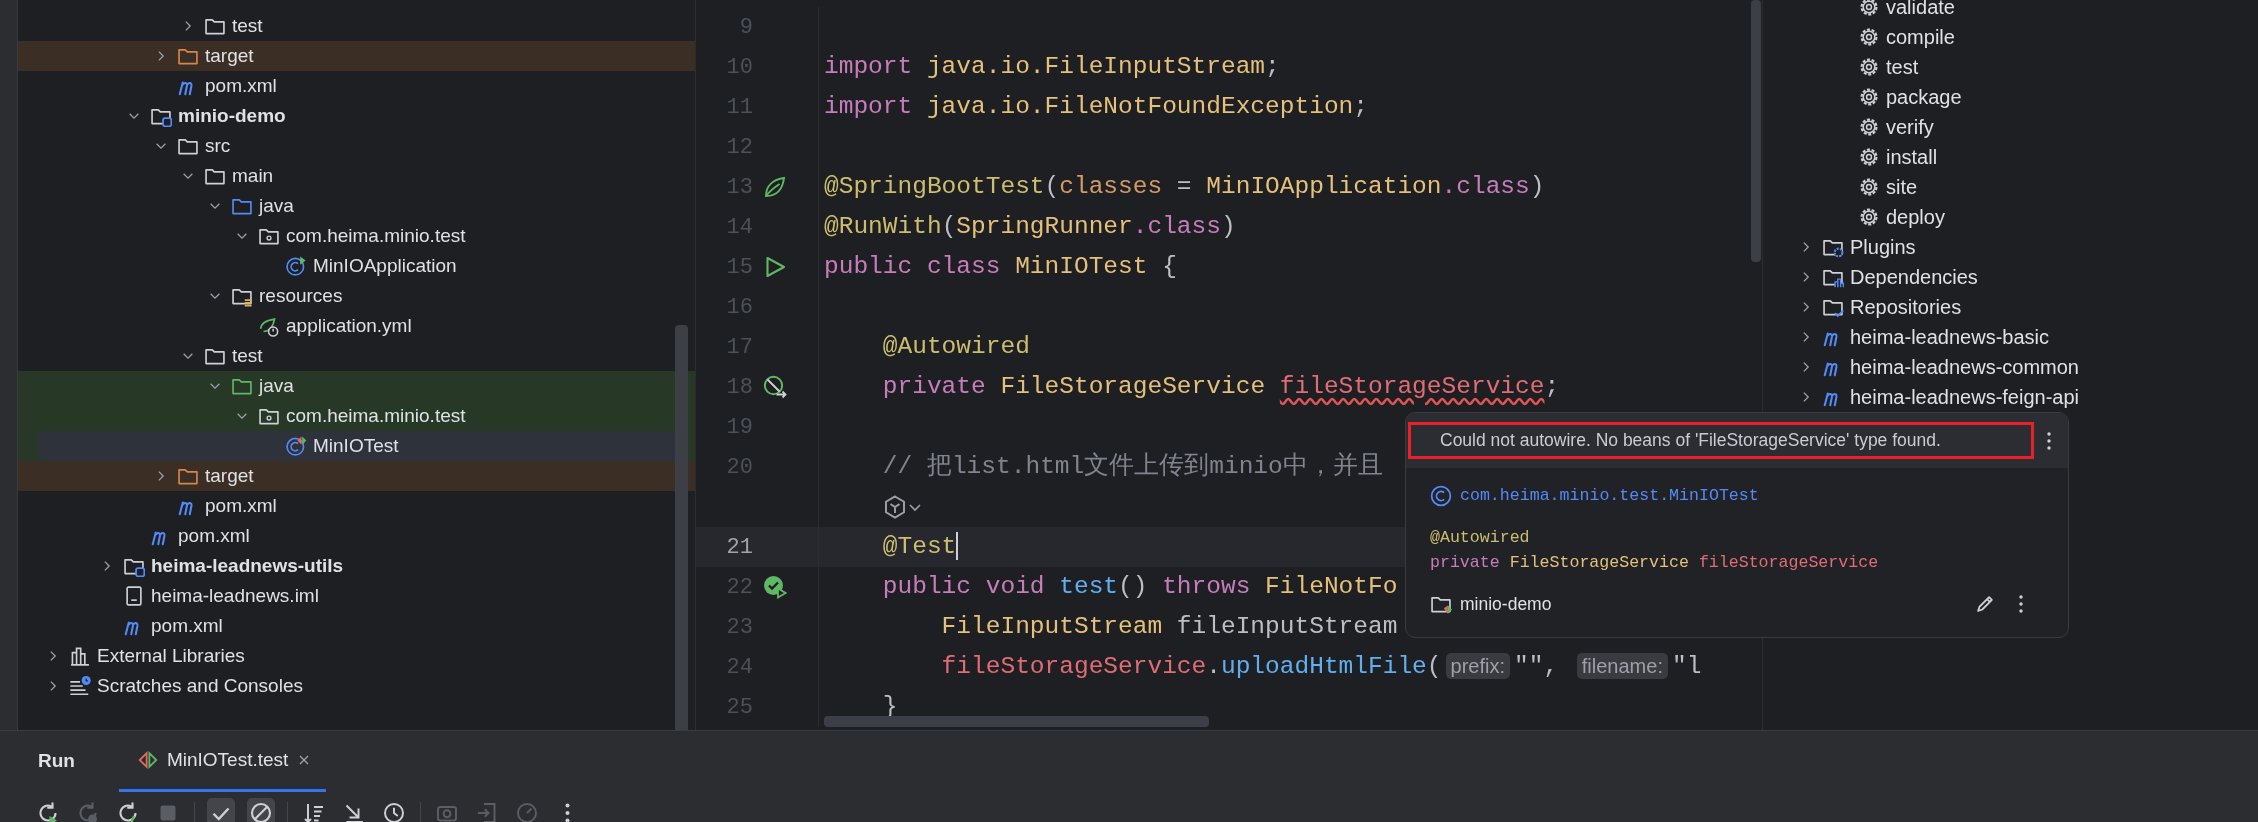  What do you see at coordinates (1721, 440) in the screenshot?
I see `error-message: Could not autowire. No beans of 'FileStorageService' type found.` at bounding box center [1721, 440].